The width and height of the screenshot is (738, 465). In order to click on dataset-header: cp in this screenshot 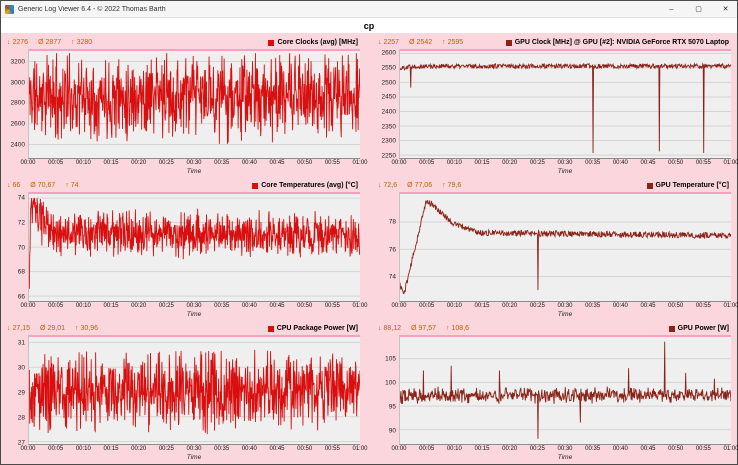, I will do `click(369, 25)`.